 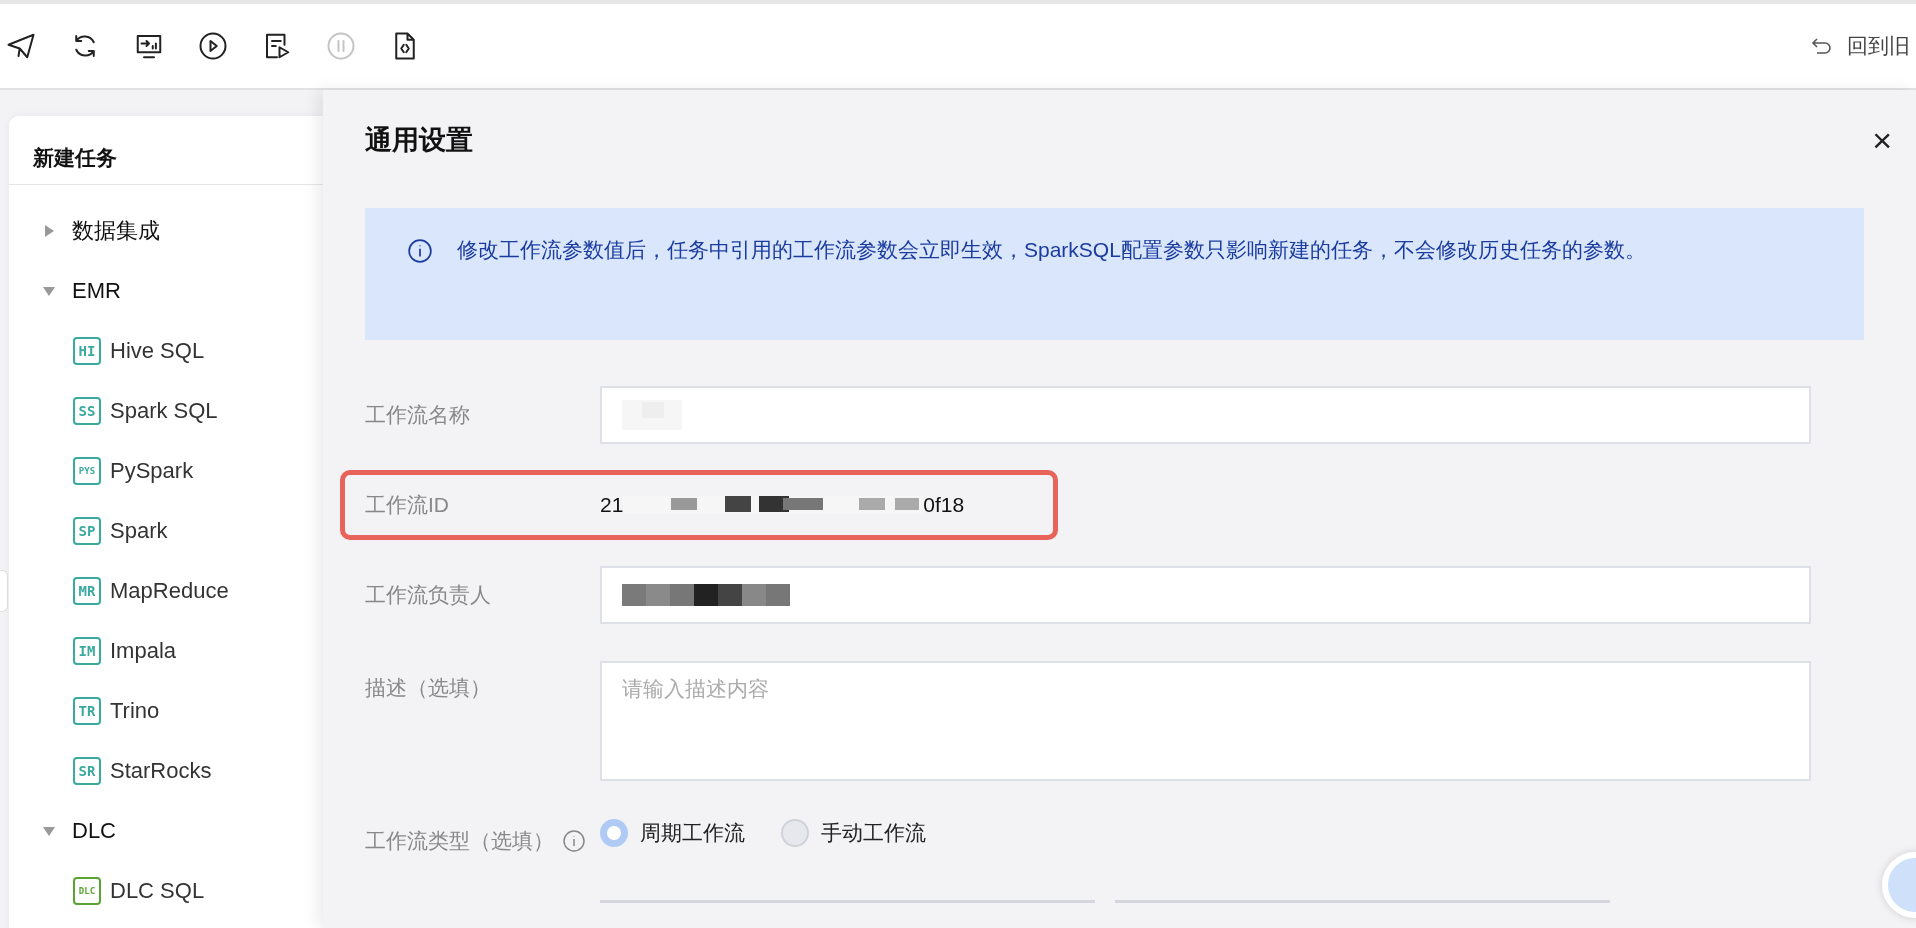 I want to click on task-type-badge: MR, so click(x=87, y=591).